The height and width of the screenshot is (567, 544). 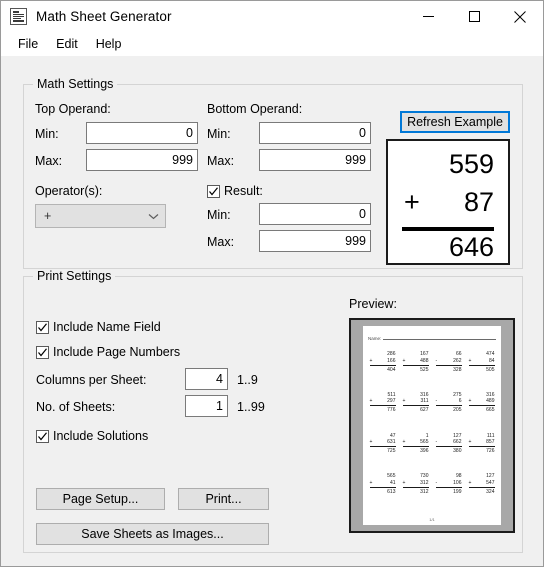 I want to click on top-operand-max-label: Max:, so click(x=49, y=161).